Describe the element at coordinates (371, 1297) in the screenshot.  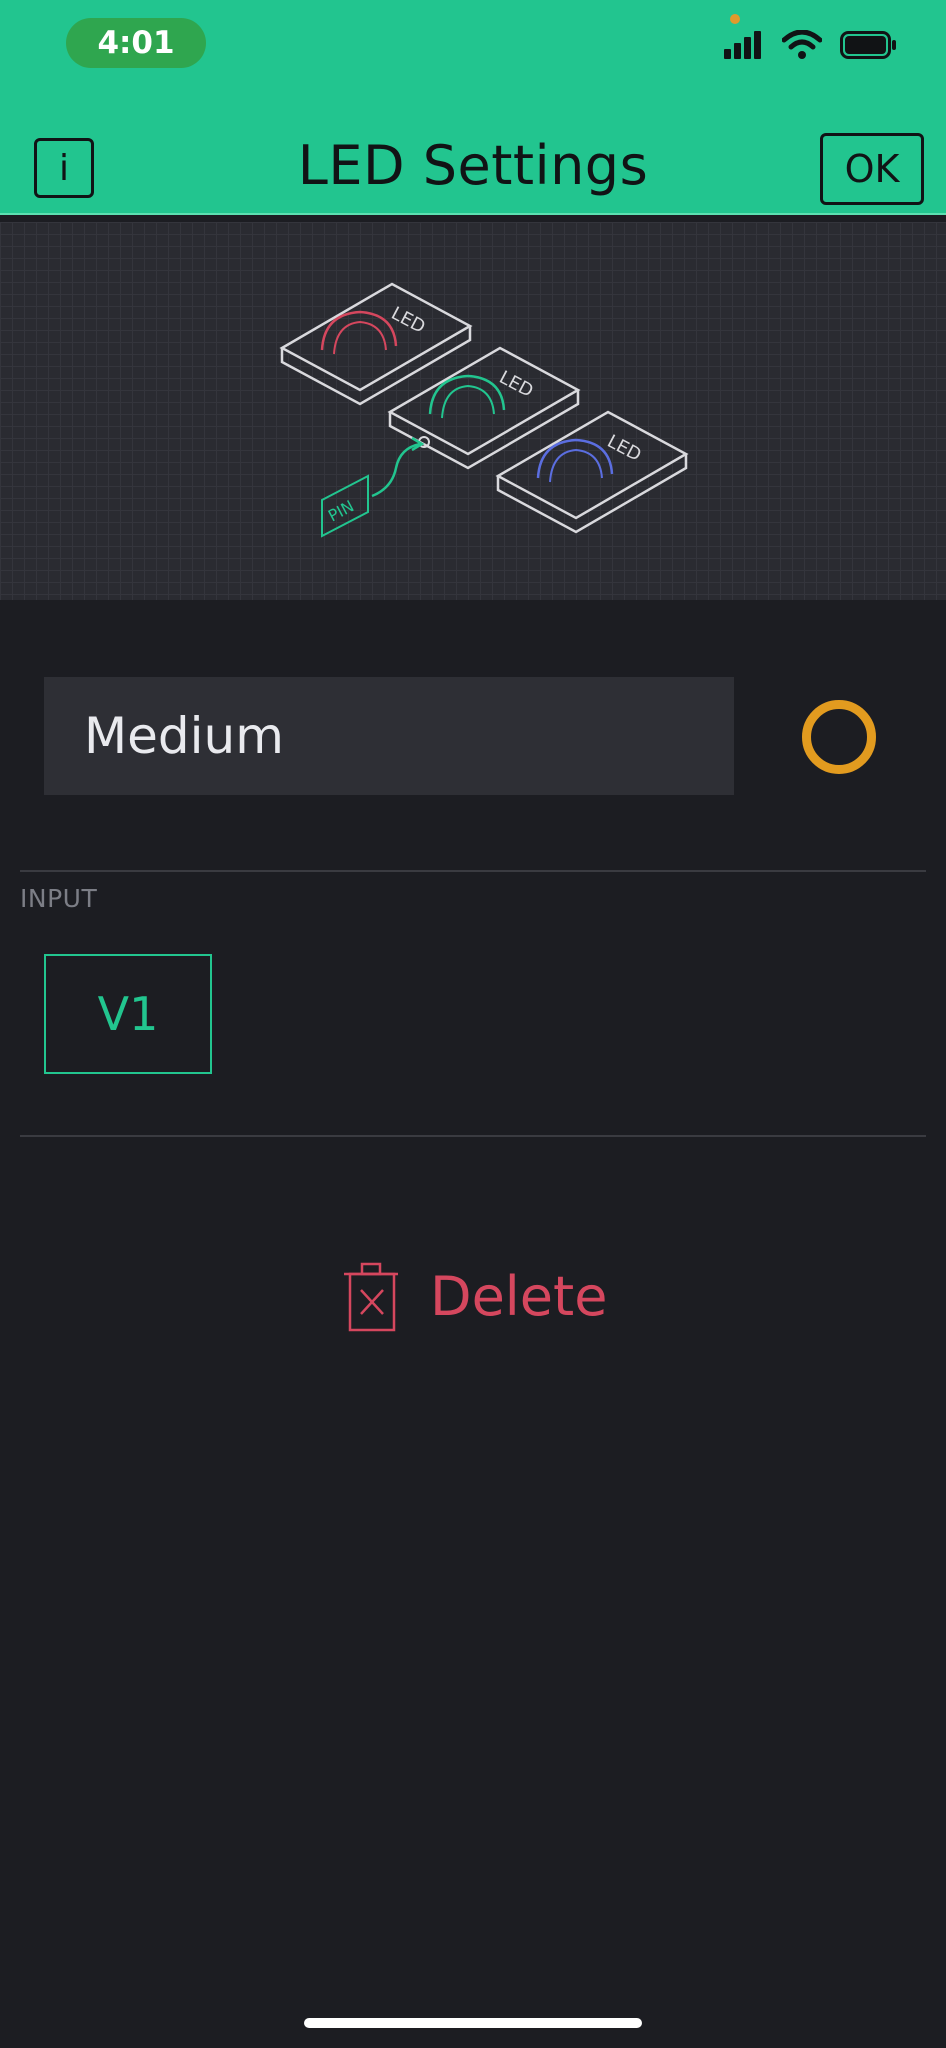
I see `trash-icon` at that location.